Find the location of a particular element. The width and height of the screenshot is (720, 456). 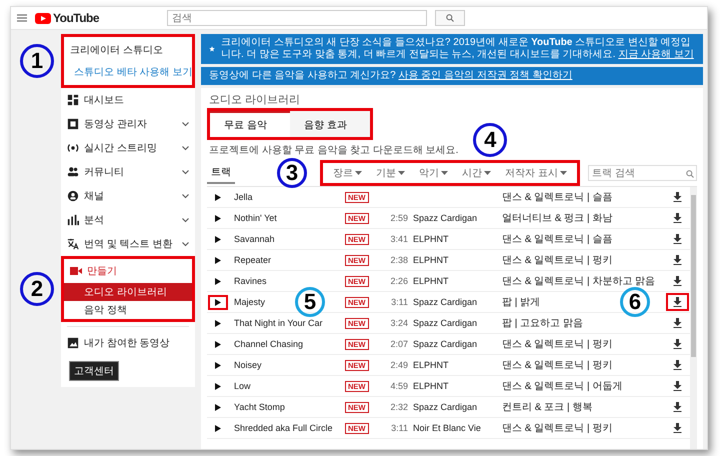

filter-dropdown: 악기 is located at coordinates (433, 173).